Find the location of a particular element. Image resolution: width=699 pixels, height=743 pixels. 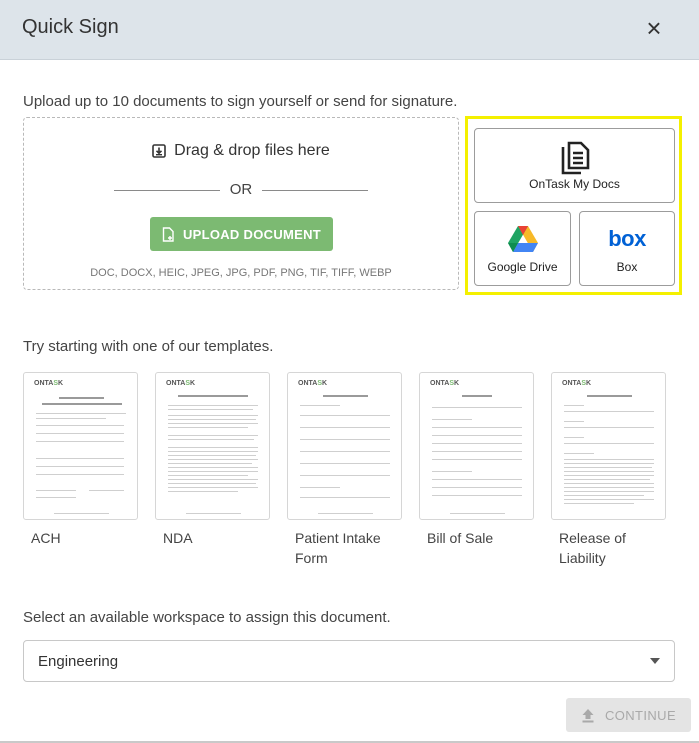

template-ach-label: ACH is located at coordinates (46, 538).